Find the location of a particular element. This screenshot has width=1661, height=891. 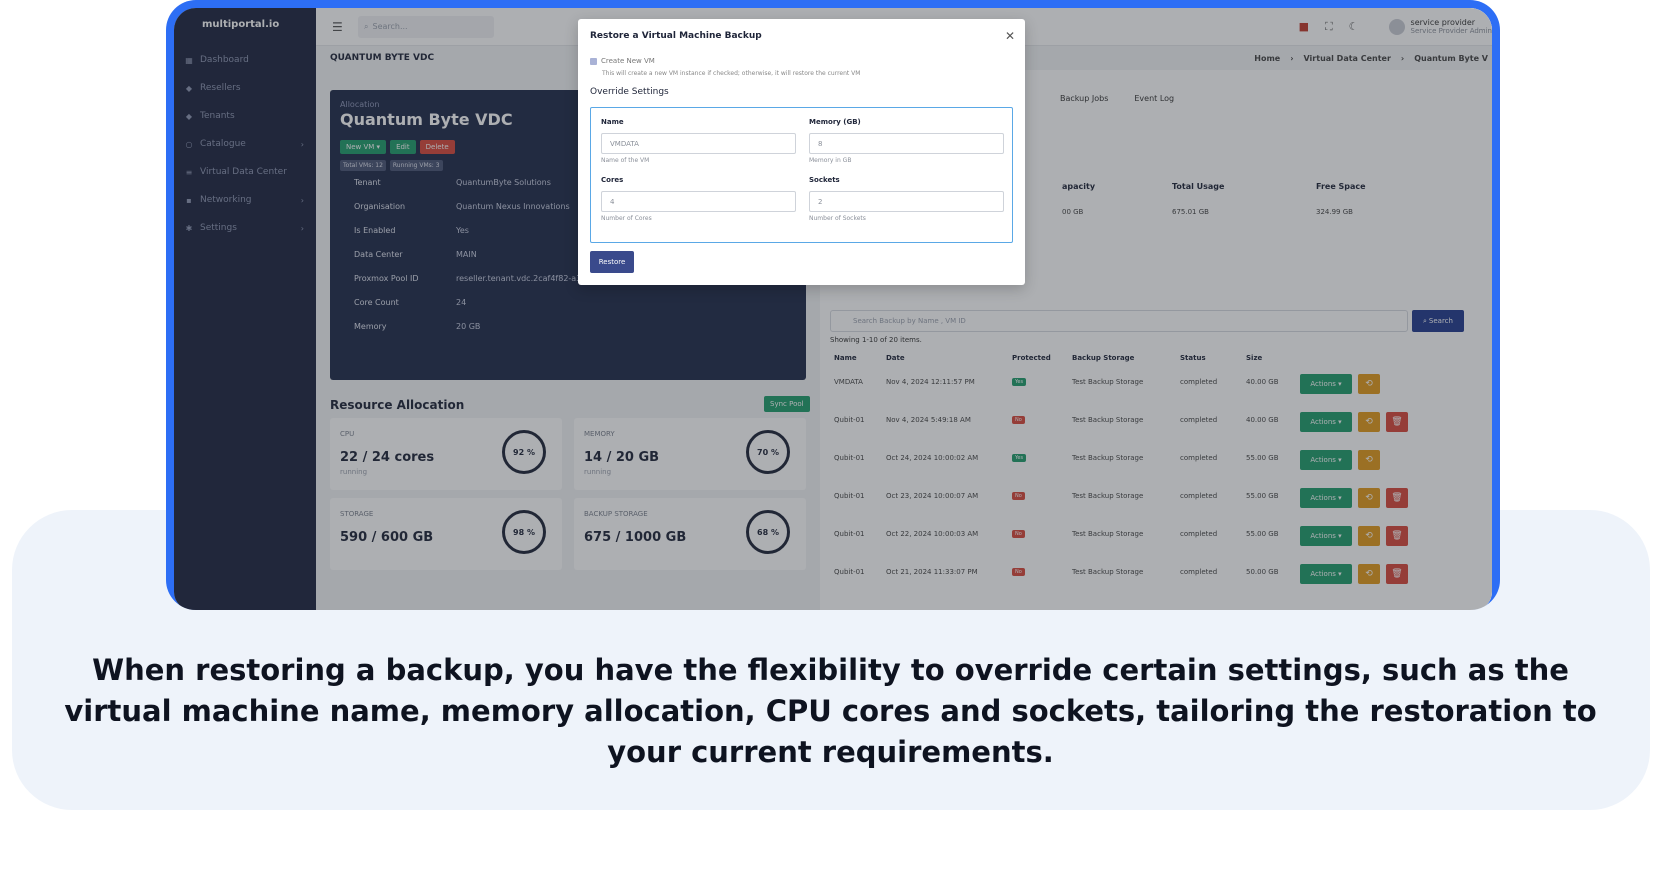

cores-help: Number of Cores is located at coordinates (626, 218).